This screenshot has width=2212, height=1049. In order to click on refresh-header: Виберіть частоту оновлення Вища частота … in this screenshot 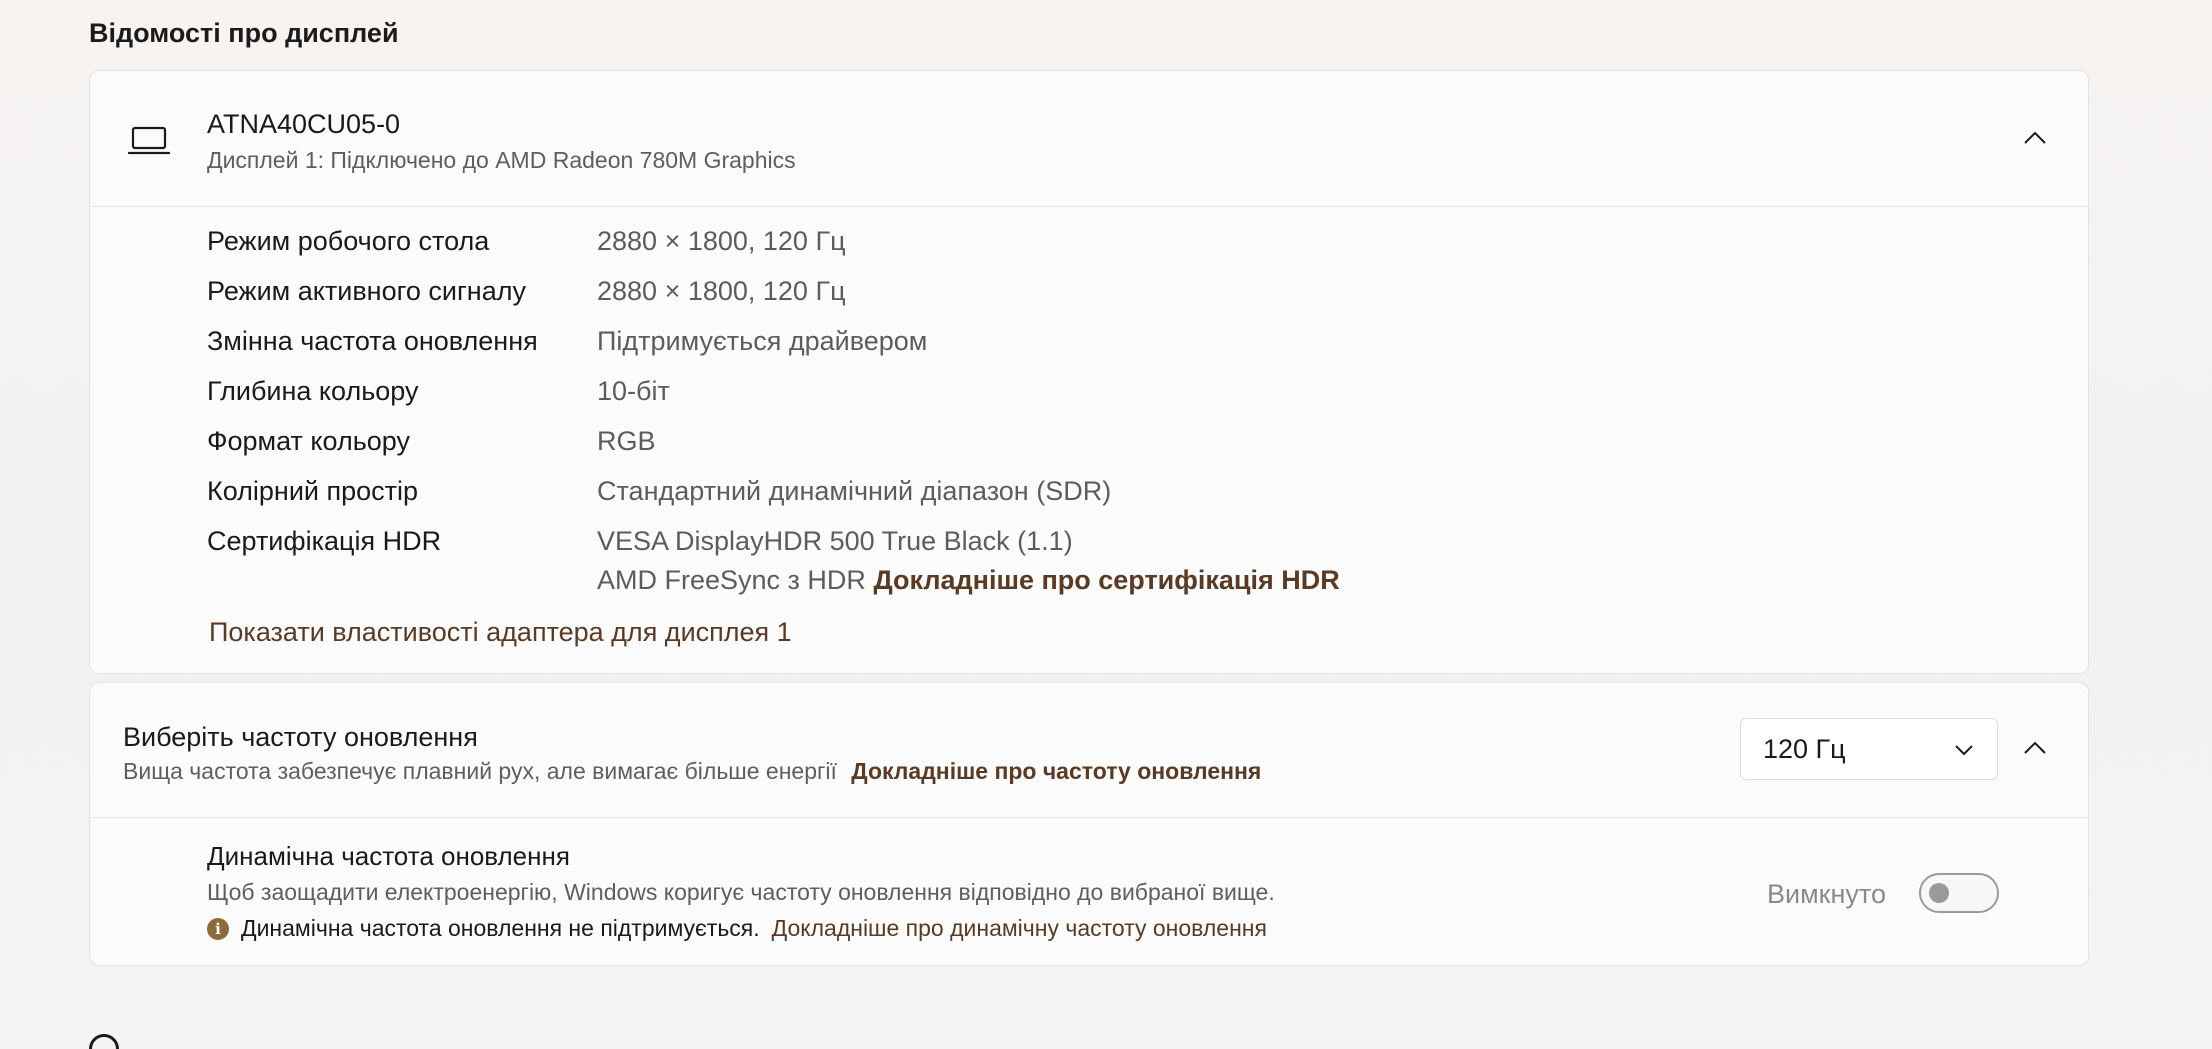, I will do `click(1089, 750)`.